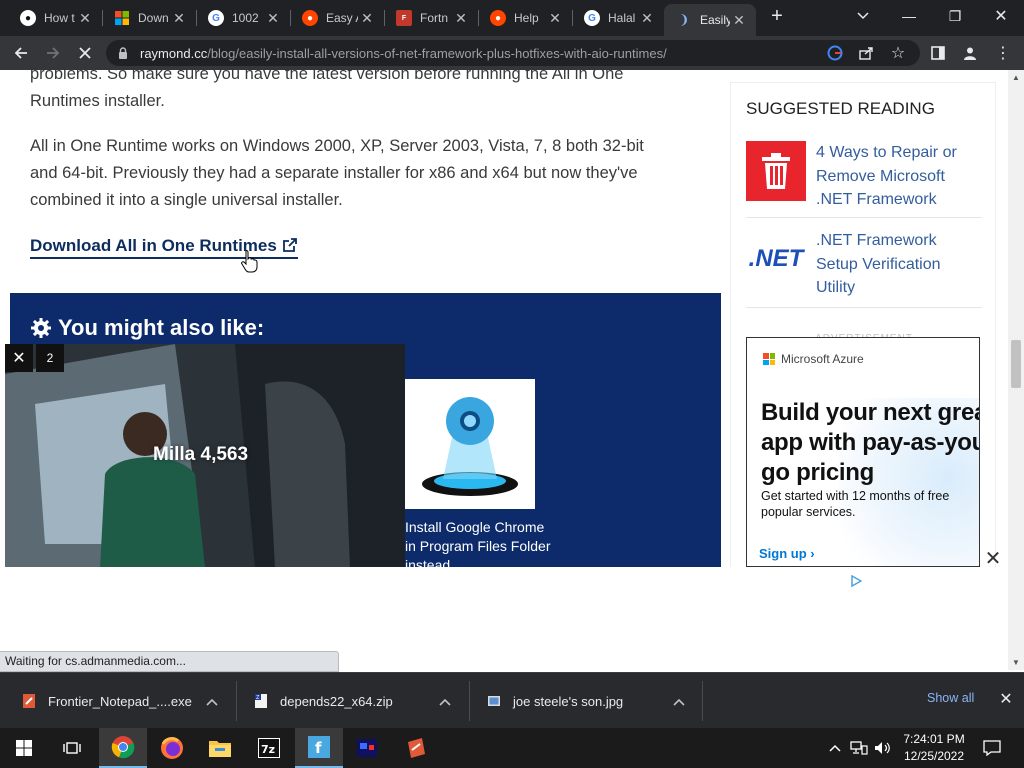  I want to click on chrome-taskbar-icon, so click(123, 748).